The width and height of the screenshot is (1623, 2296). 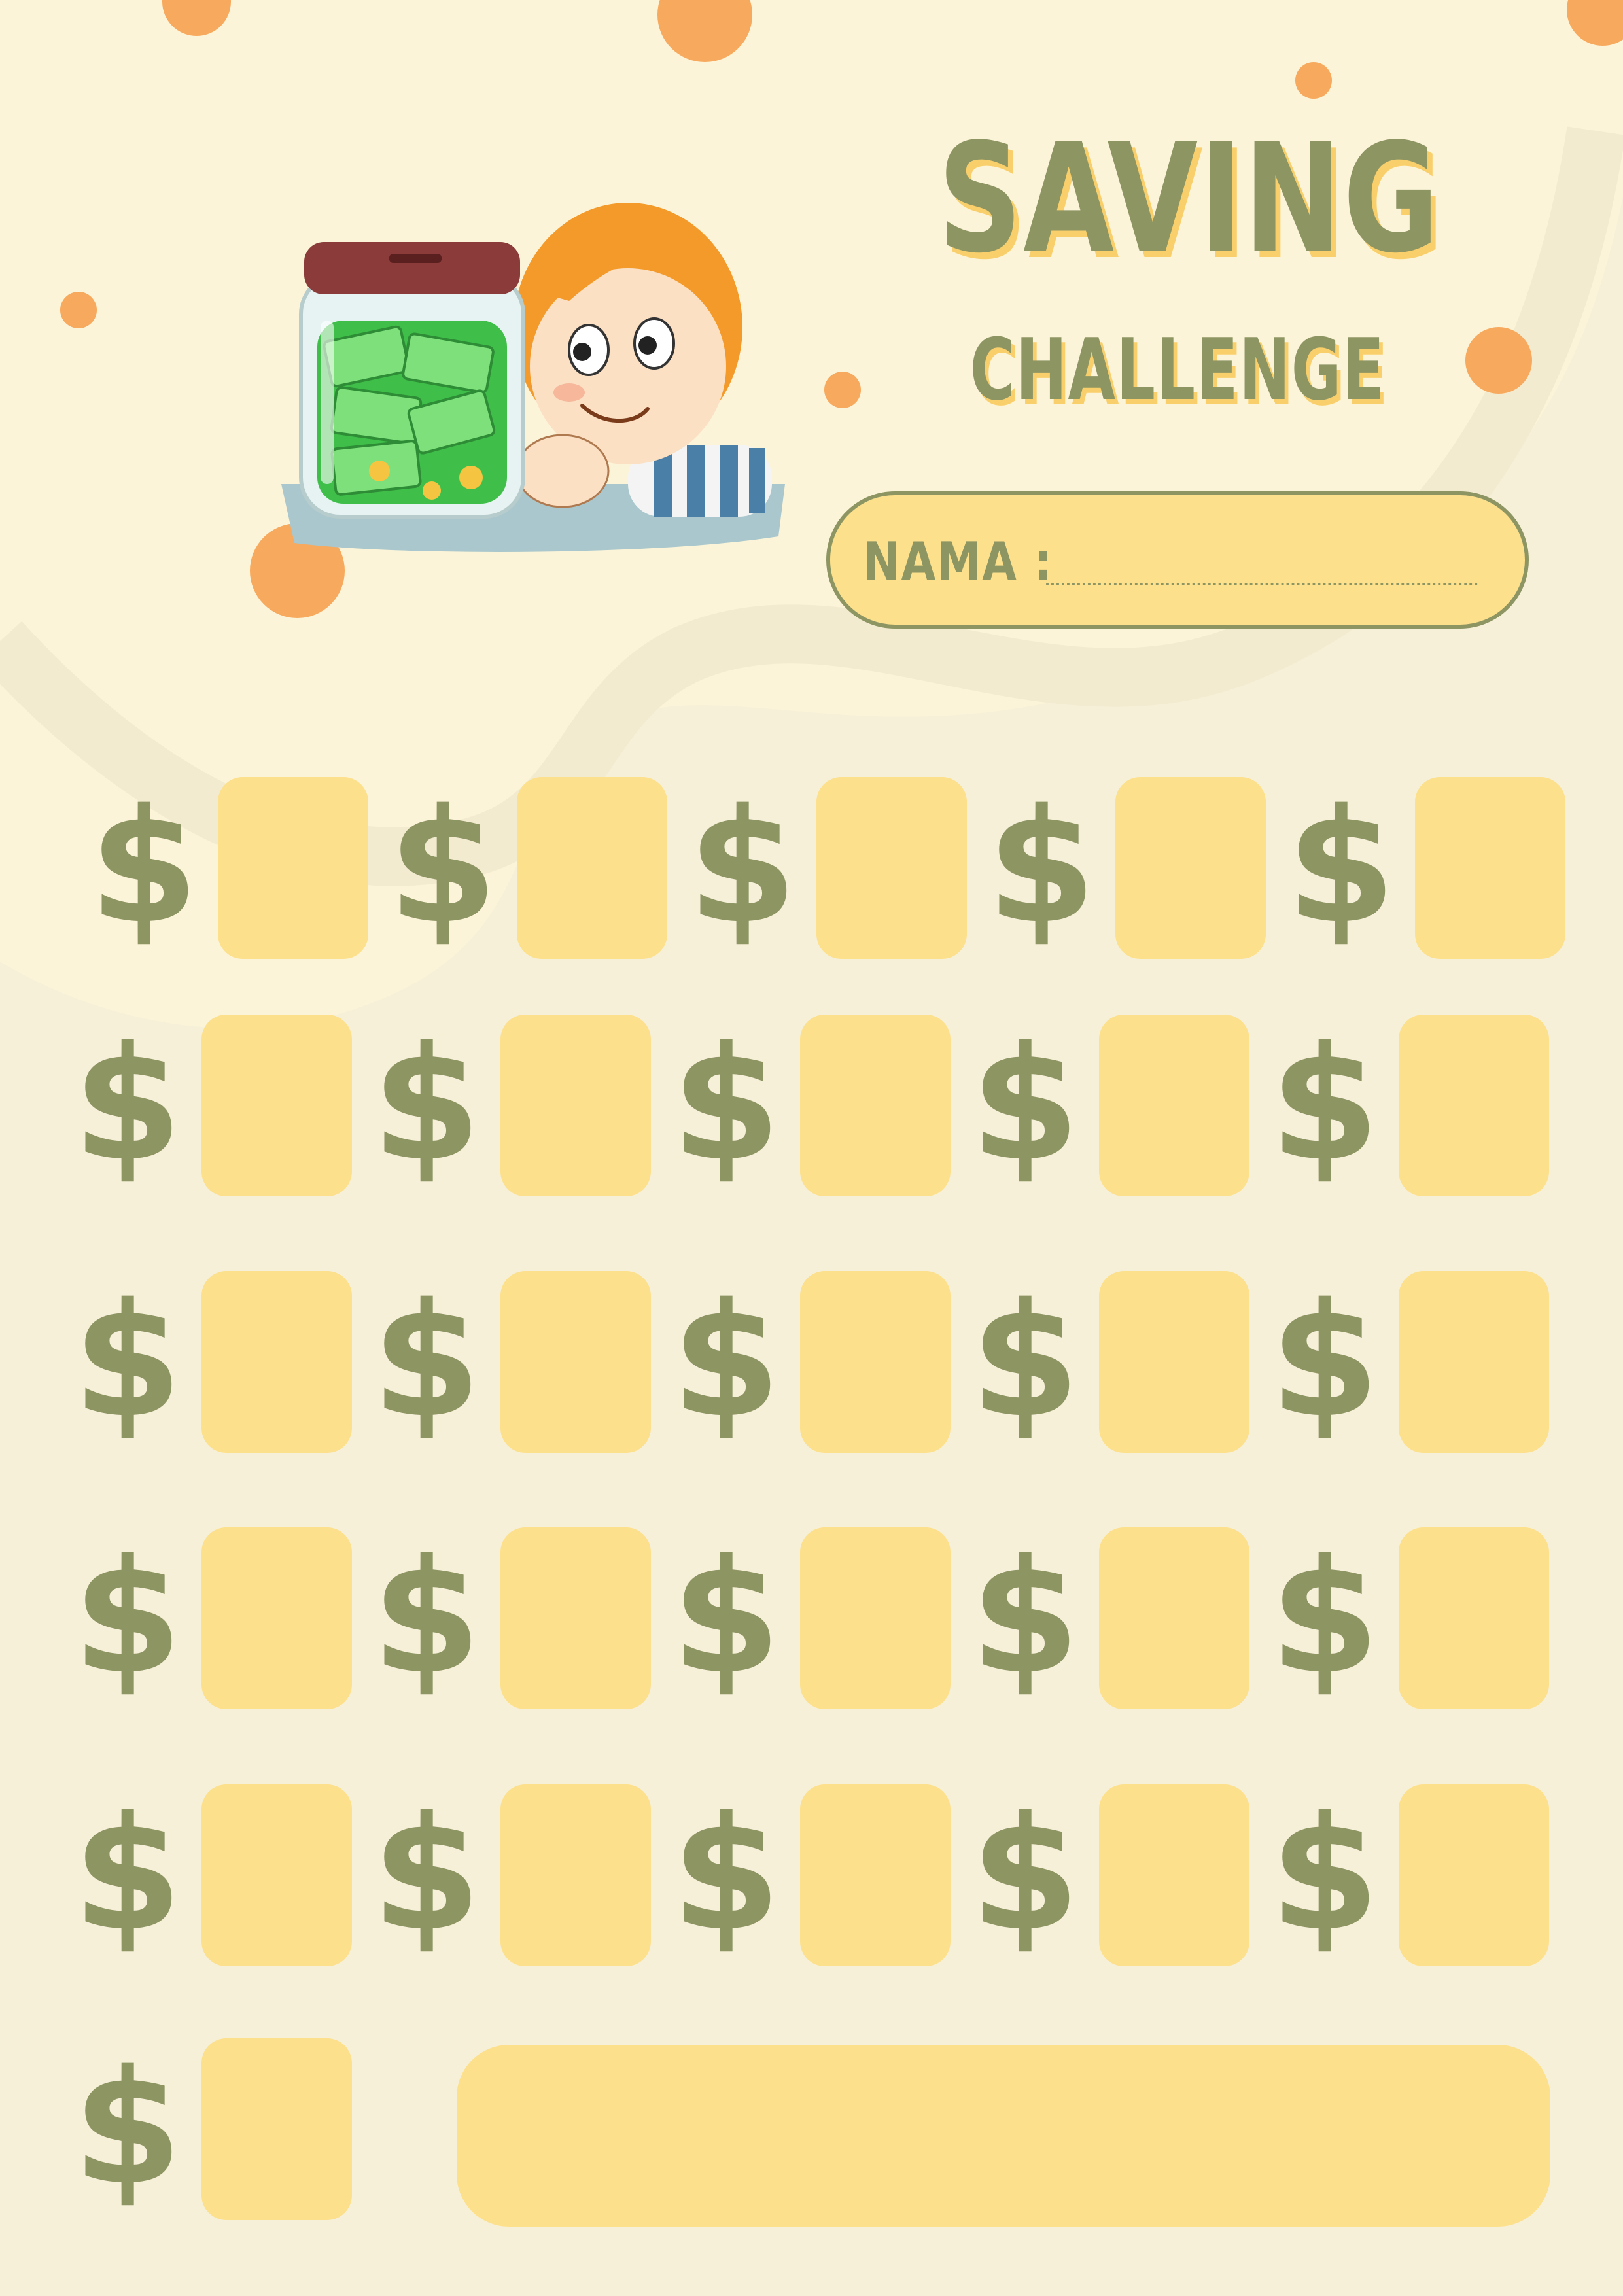 What do you see at coordinates (1188, 199) in the screenshot?
I see `page-title: SAVING` at bounding box center [1188, 199].